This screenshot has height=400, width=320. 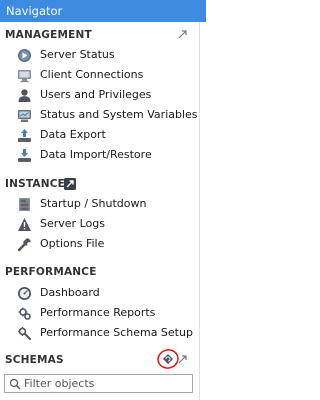 What do you see at coordinates (24, 135) in the screenshot?
I see `data-export-icon` at bounding box center [24, 135].